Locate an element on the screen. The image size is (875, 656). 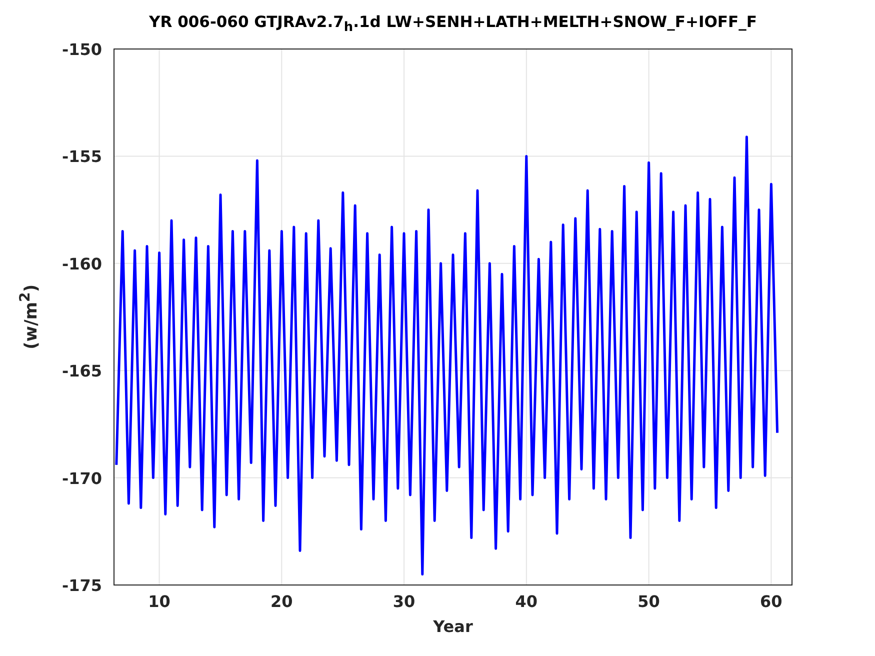
chart-title: YR 006-060 GTJRAv2.7$_{h}$.1d LW+SENH+LATH+MELTH+SNOW_F+IOFF_F is located at coordinates (453, 24).